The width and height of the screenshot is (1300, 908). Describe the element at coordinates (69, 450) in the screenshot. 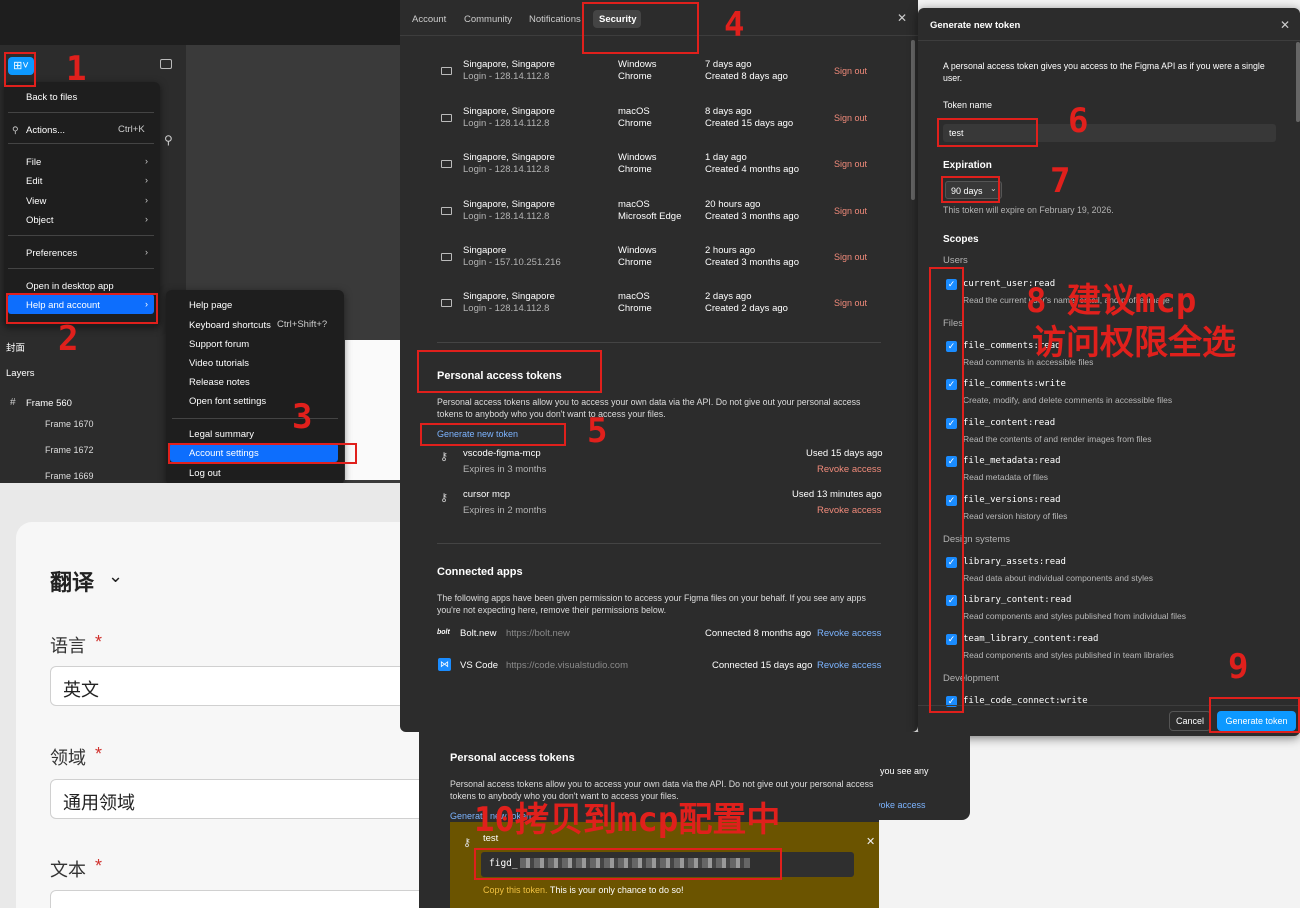

I see `layer-frame-1672: Frame 1672` at that location.